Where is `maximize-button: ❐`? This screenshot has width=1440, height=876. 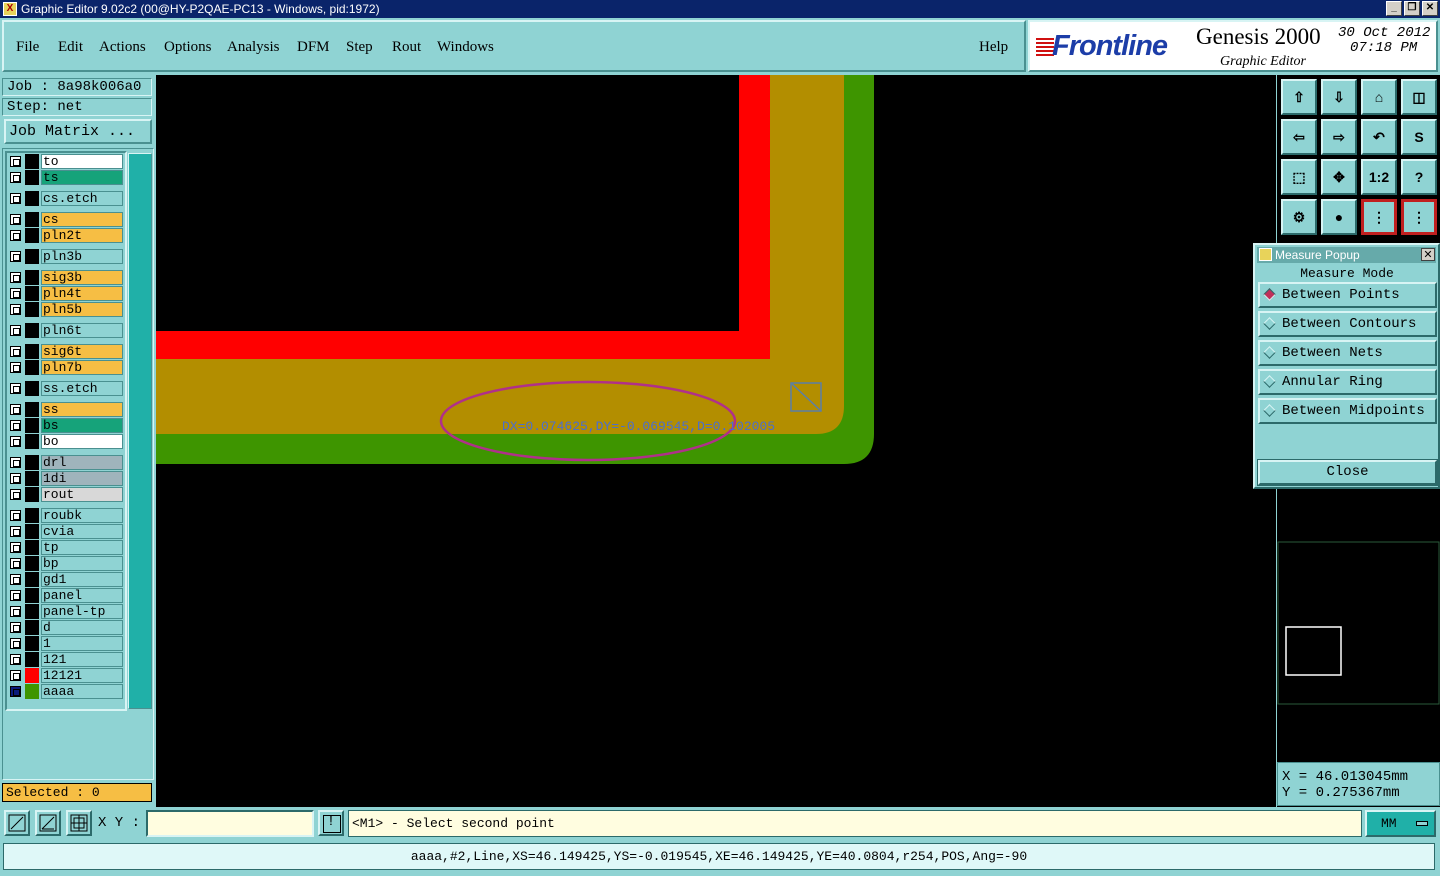 maximize-button: ❐ is located at coordinates (1412, 8).